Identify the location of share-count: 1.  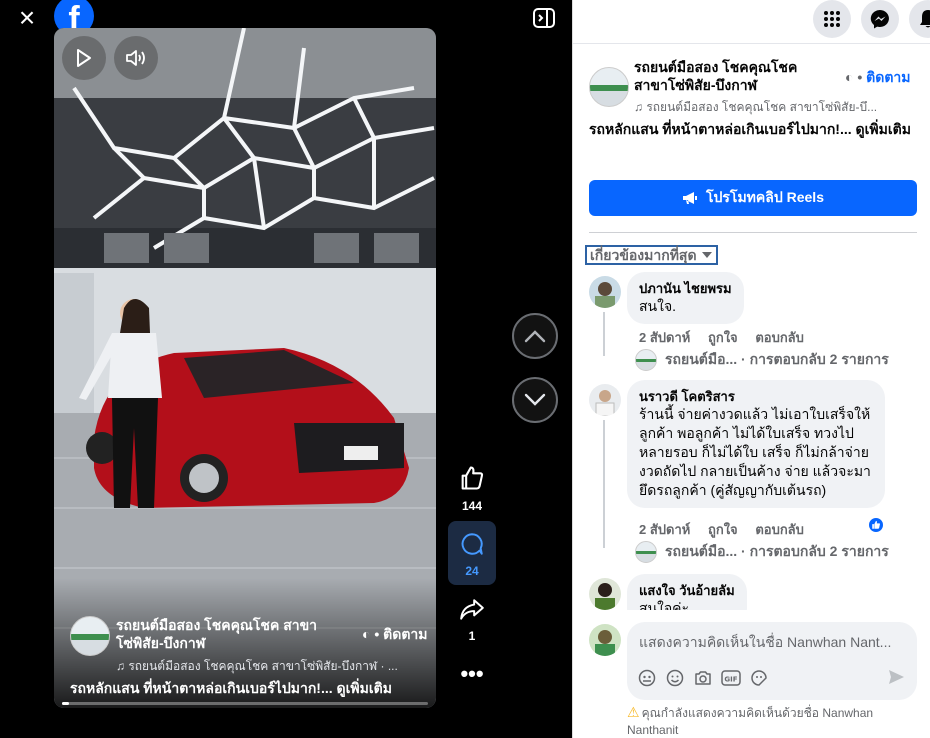
(472, 636).